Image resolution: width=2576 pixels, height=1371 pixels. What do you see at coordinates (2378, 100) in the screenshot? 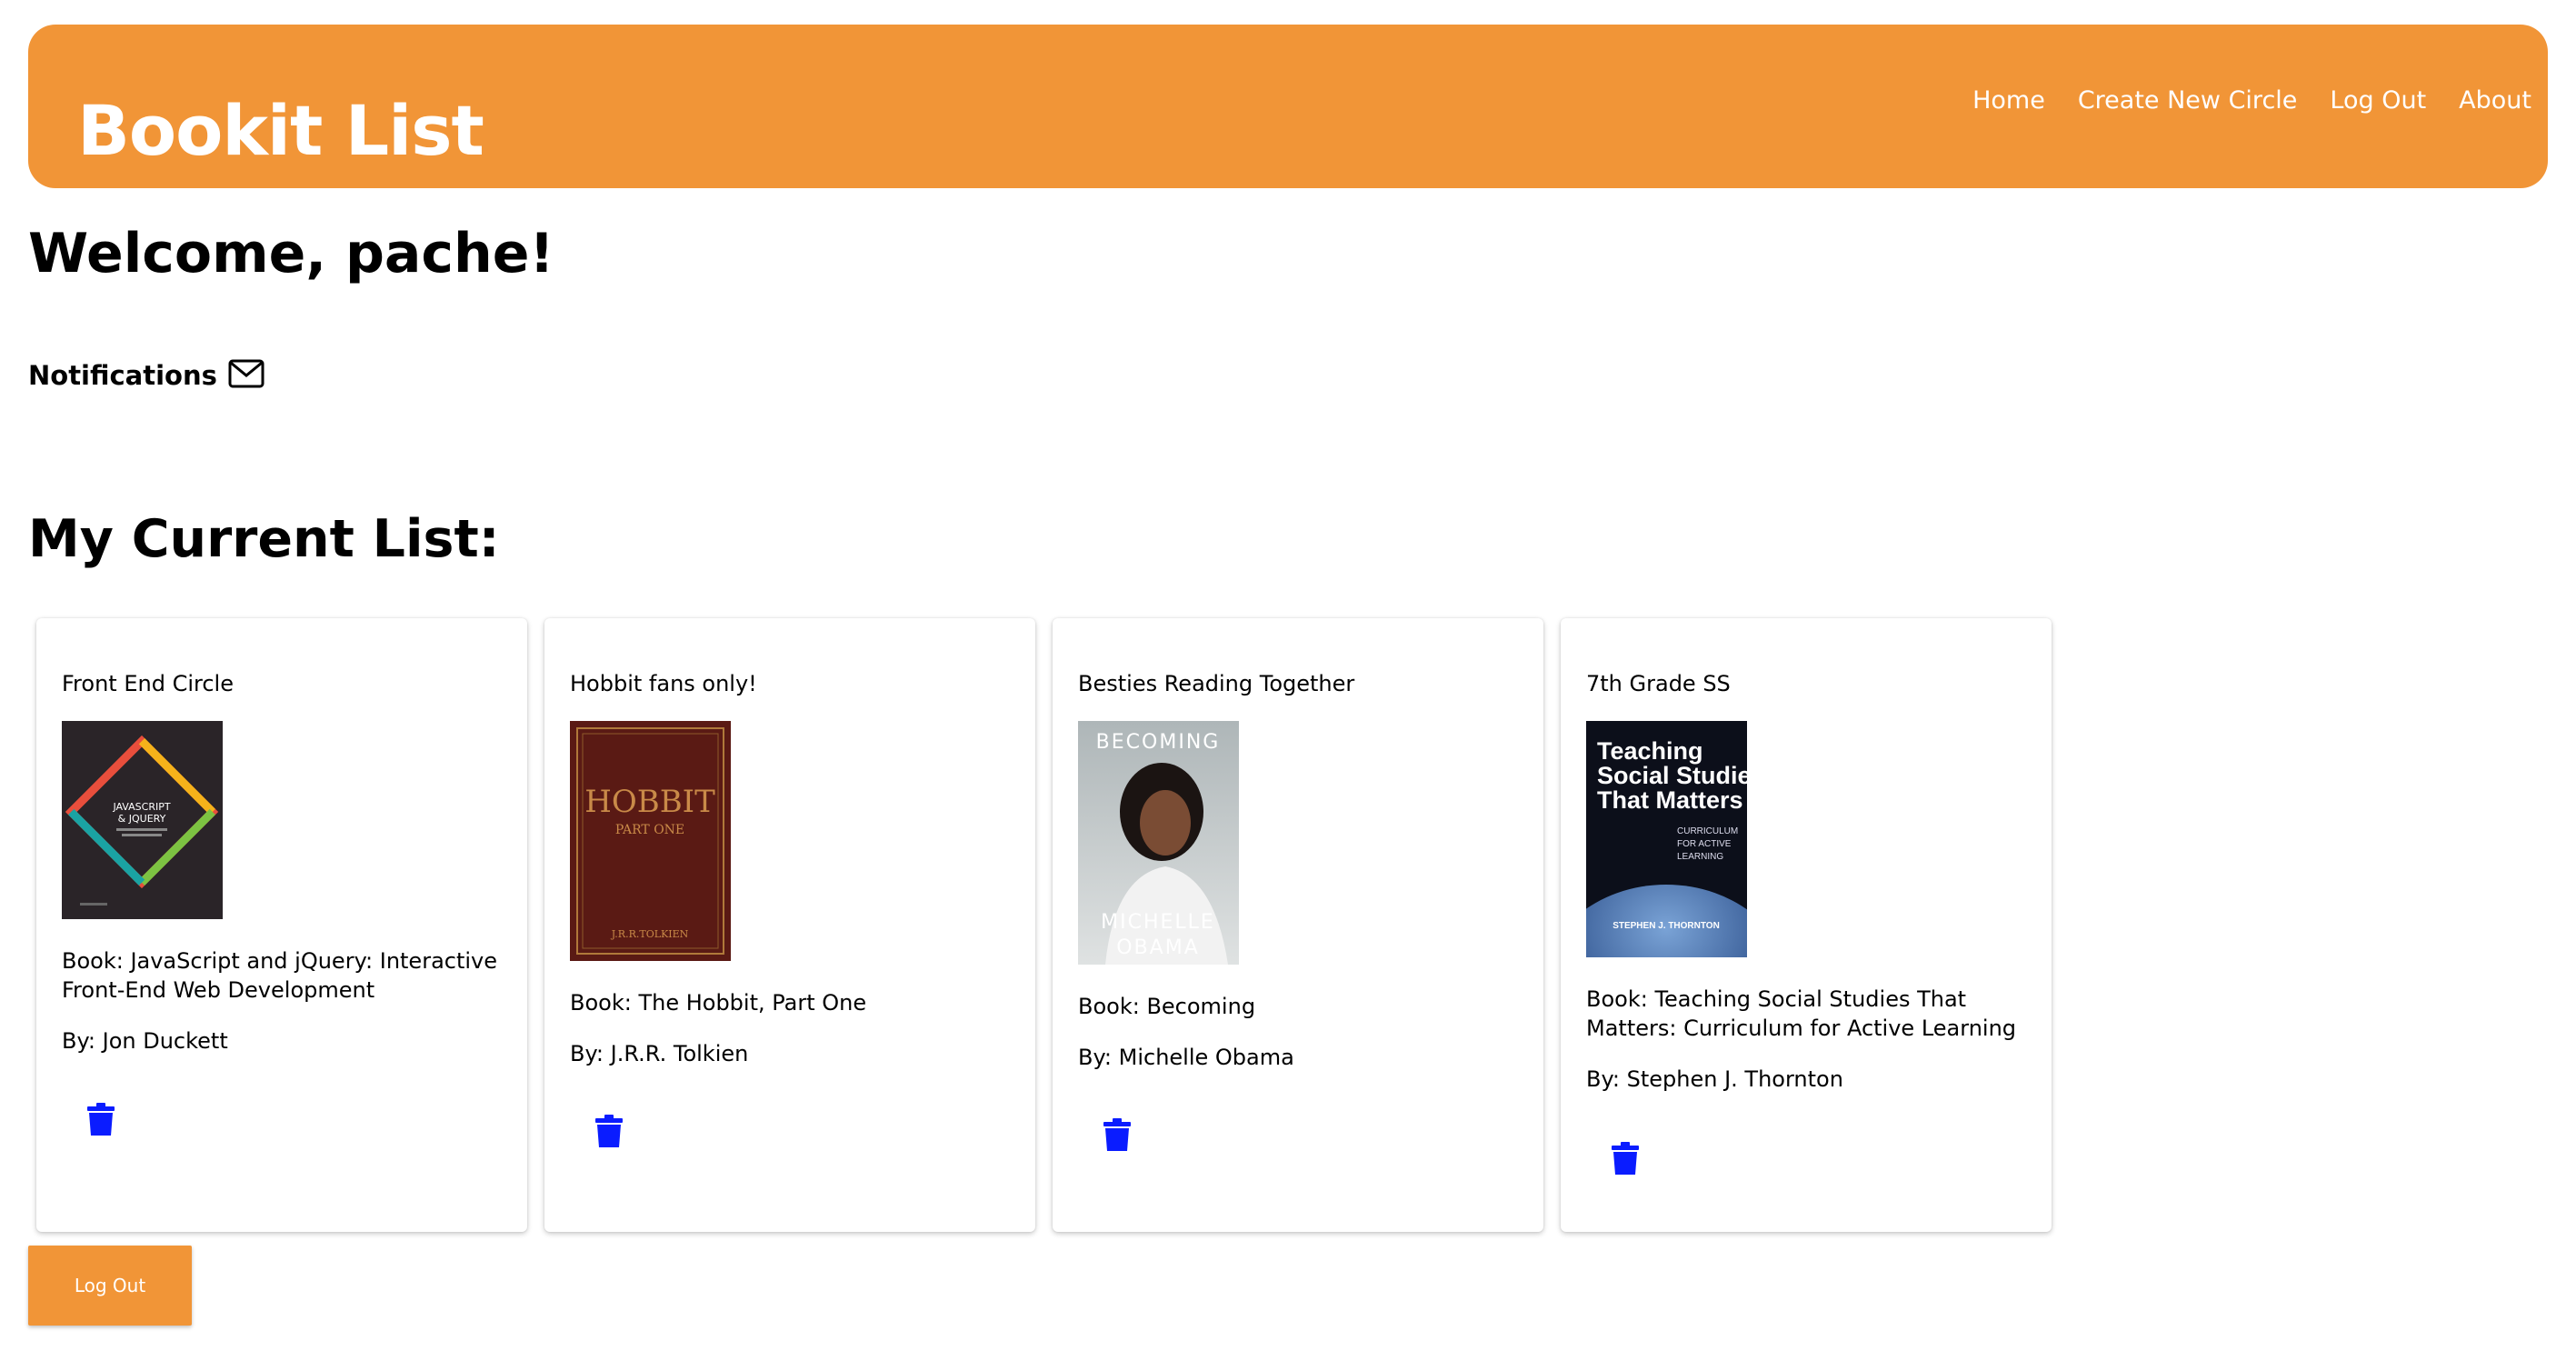
I see `nav-log-out: Log Out` at bounding box center [2378, 100].